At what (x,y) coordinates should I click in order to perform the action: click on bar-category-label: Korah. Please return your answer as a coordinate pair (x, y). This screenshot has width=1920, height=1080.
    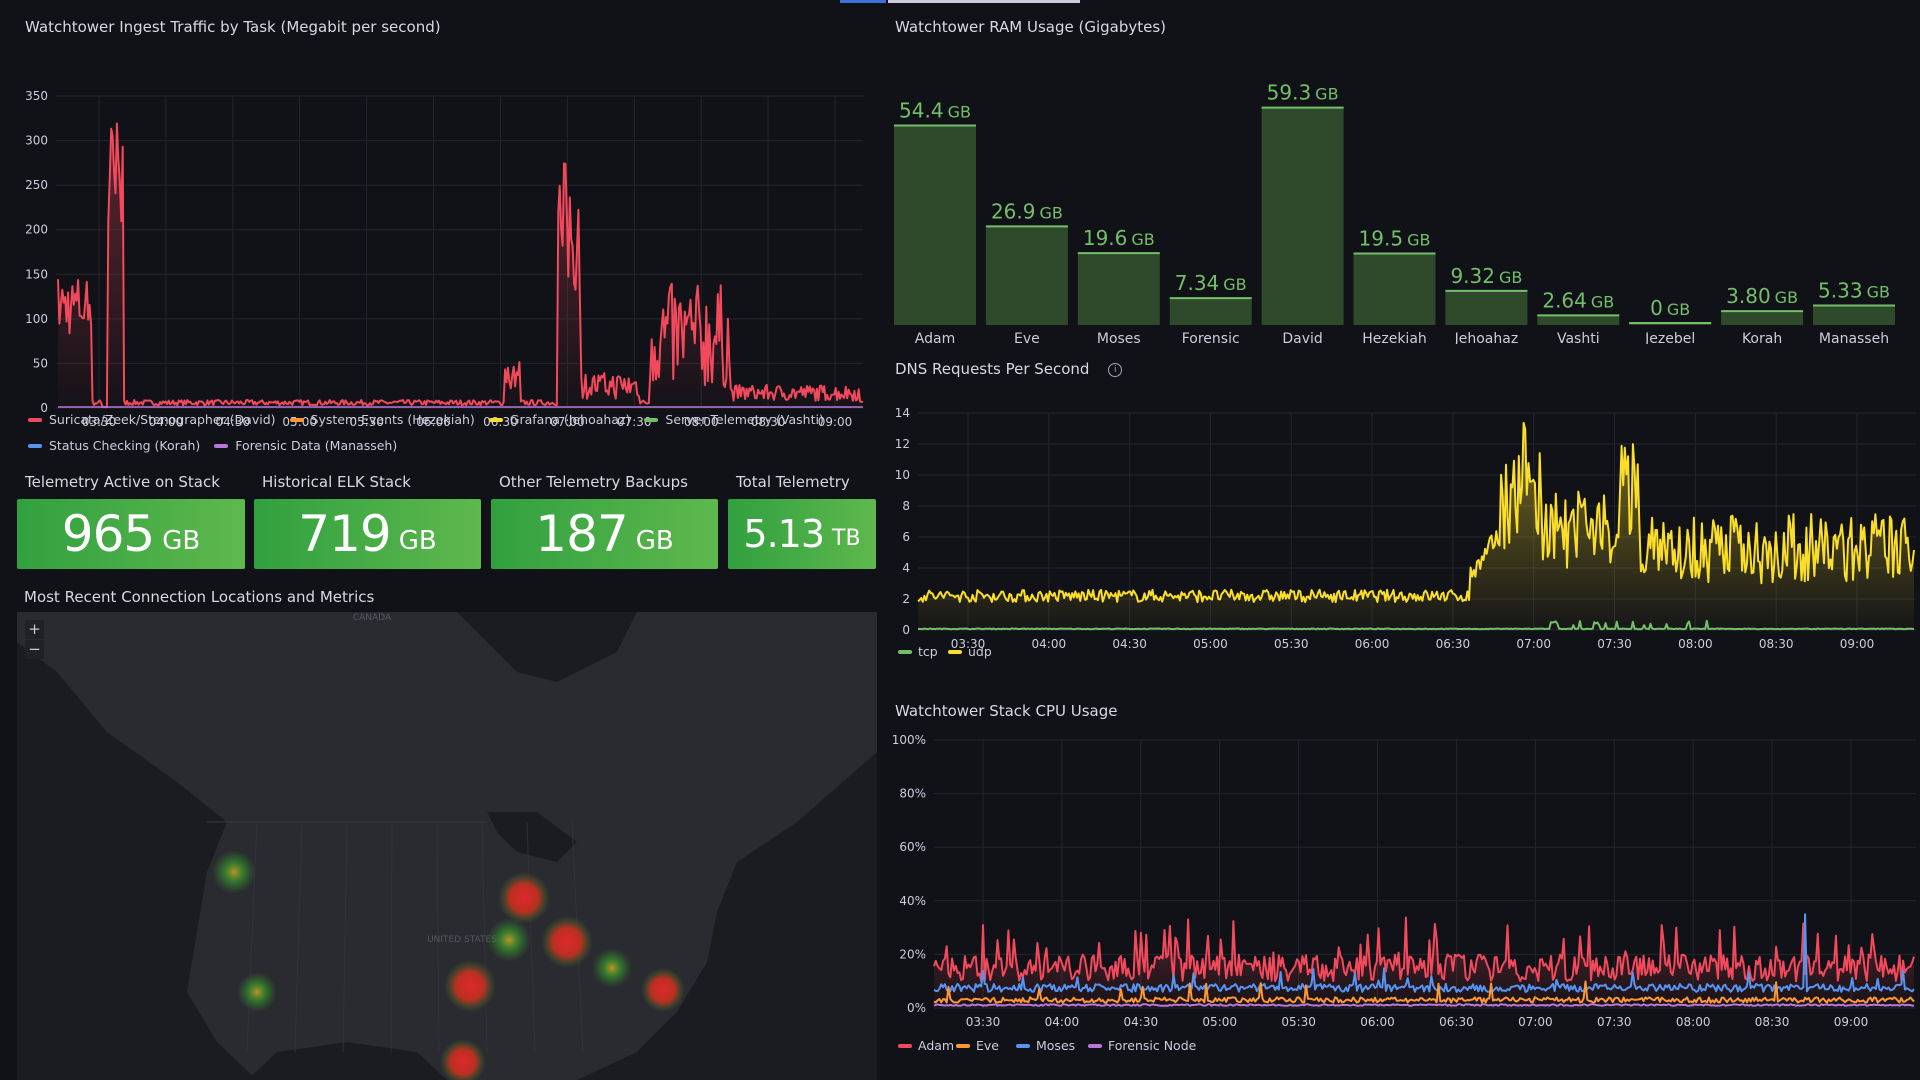
    Looking at the image, I should click on (1762, 337).